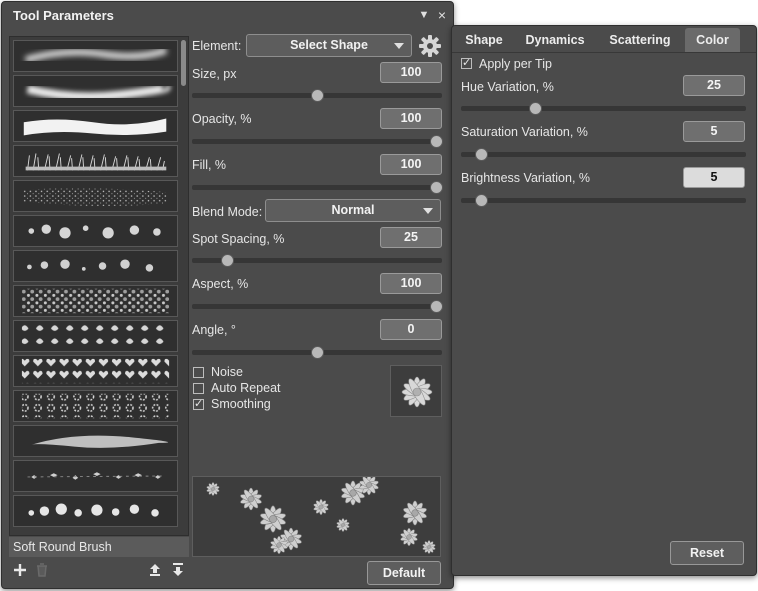  Describe the element at coordinates (227, 372) in the screenshot. I see `noise-label: Noise` at that location.